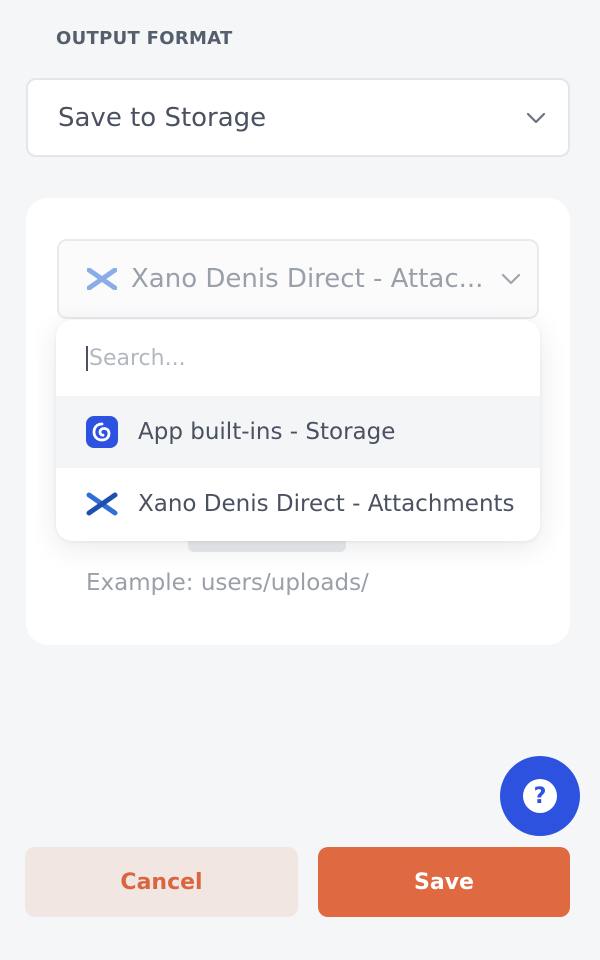 This screenshot has height=960, width=600. I want to click on dropdown-option-label: App built-ins - Storage, so click(267, 432).